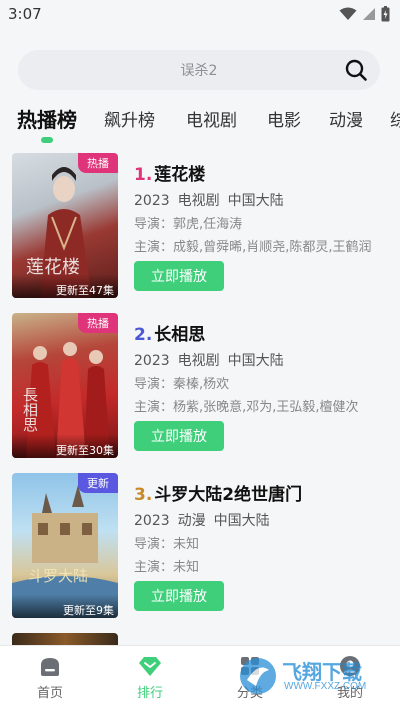 The image size is (400, 711). I want to click on watermark-emblem-icon, so click(258, 676).